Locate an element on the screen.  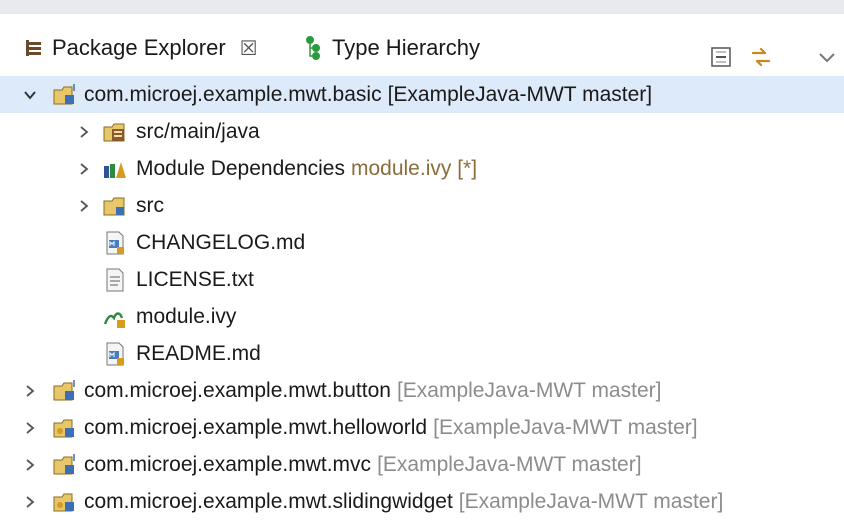
collapse-all-icon is located at coordinates (721, 57).